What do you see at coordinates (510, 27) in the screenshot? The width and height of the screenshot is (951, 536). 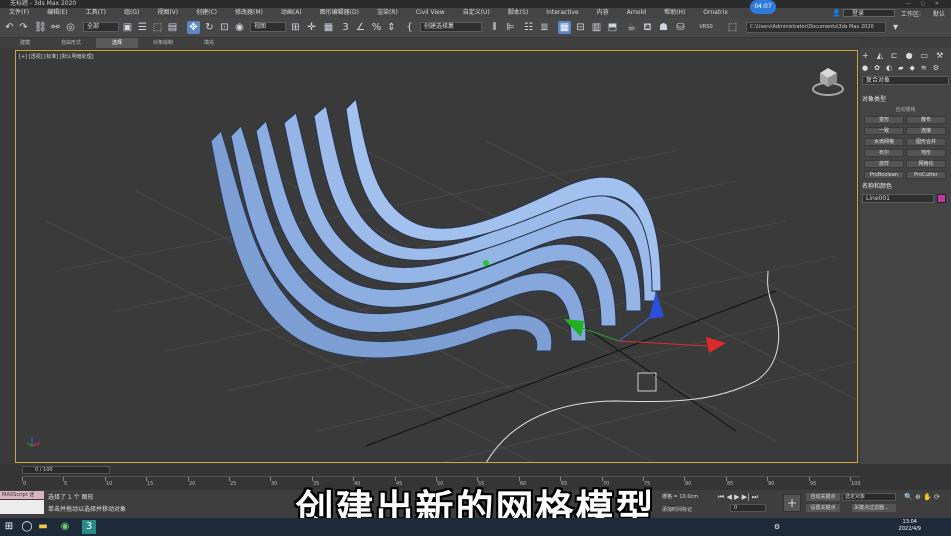 I see `align-icon: ⊫` at bounding box center [510, 27].